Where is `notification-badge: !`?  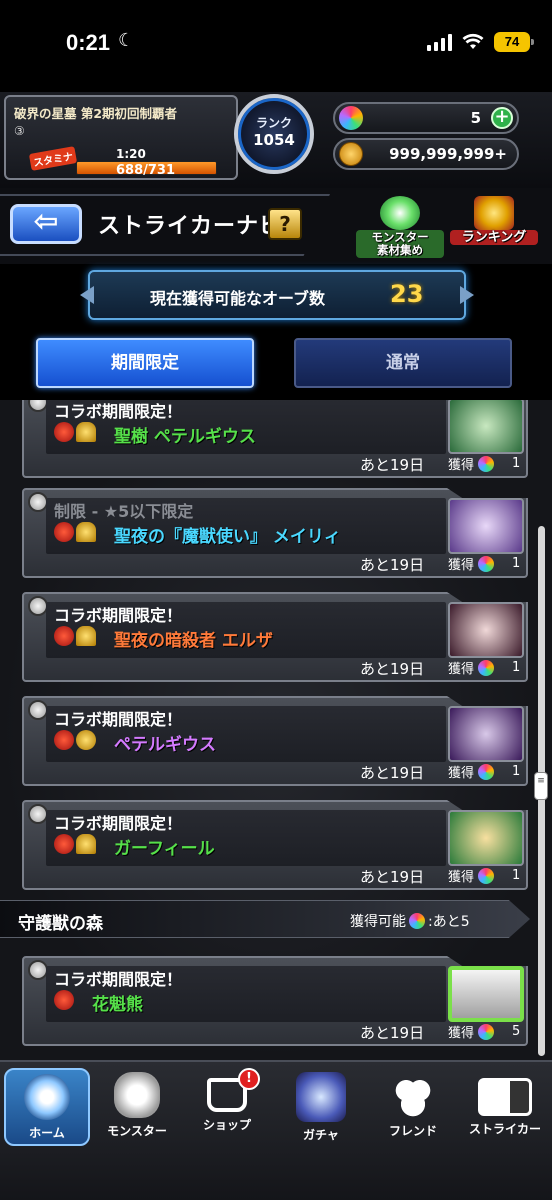 notification-badge: ! is located at coordinates (249, 1079).